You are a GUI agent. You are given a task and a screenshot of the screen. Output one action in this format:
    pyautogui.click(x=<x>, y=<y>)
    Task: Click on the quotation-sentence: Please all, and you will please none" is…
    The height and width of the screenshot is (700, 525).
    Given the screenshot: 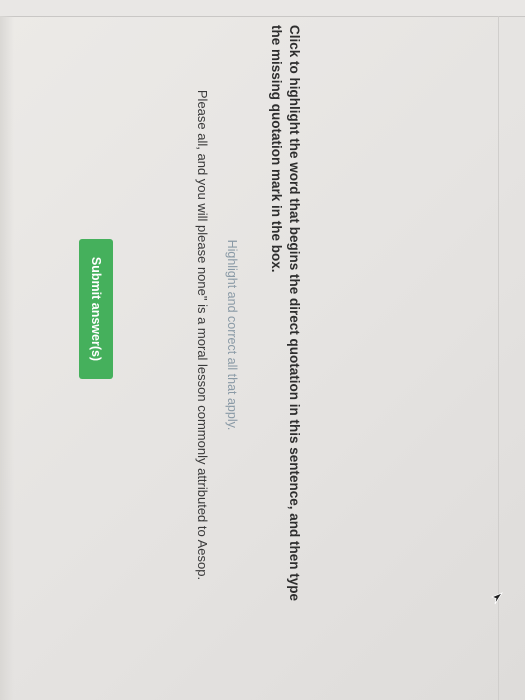 What is the action you would take?
    pyautogui.click(x=202, y=335)
    